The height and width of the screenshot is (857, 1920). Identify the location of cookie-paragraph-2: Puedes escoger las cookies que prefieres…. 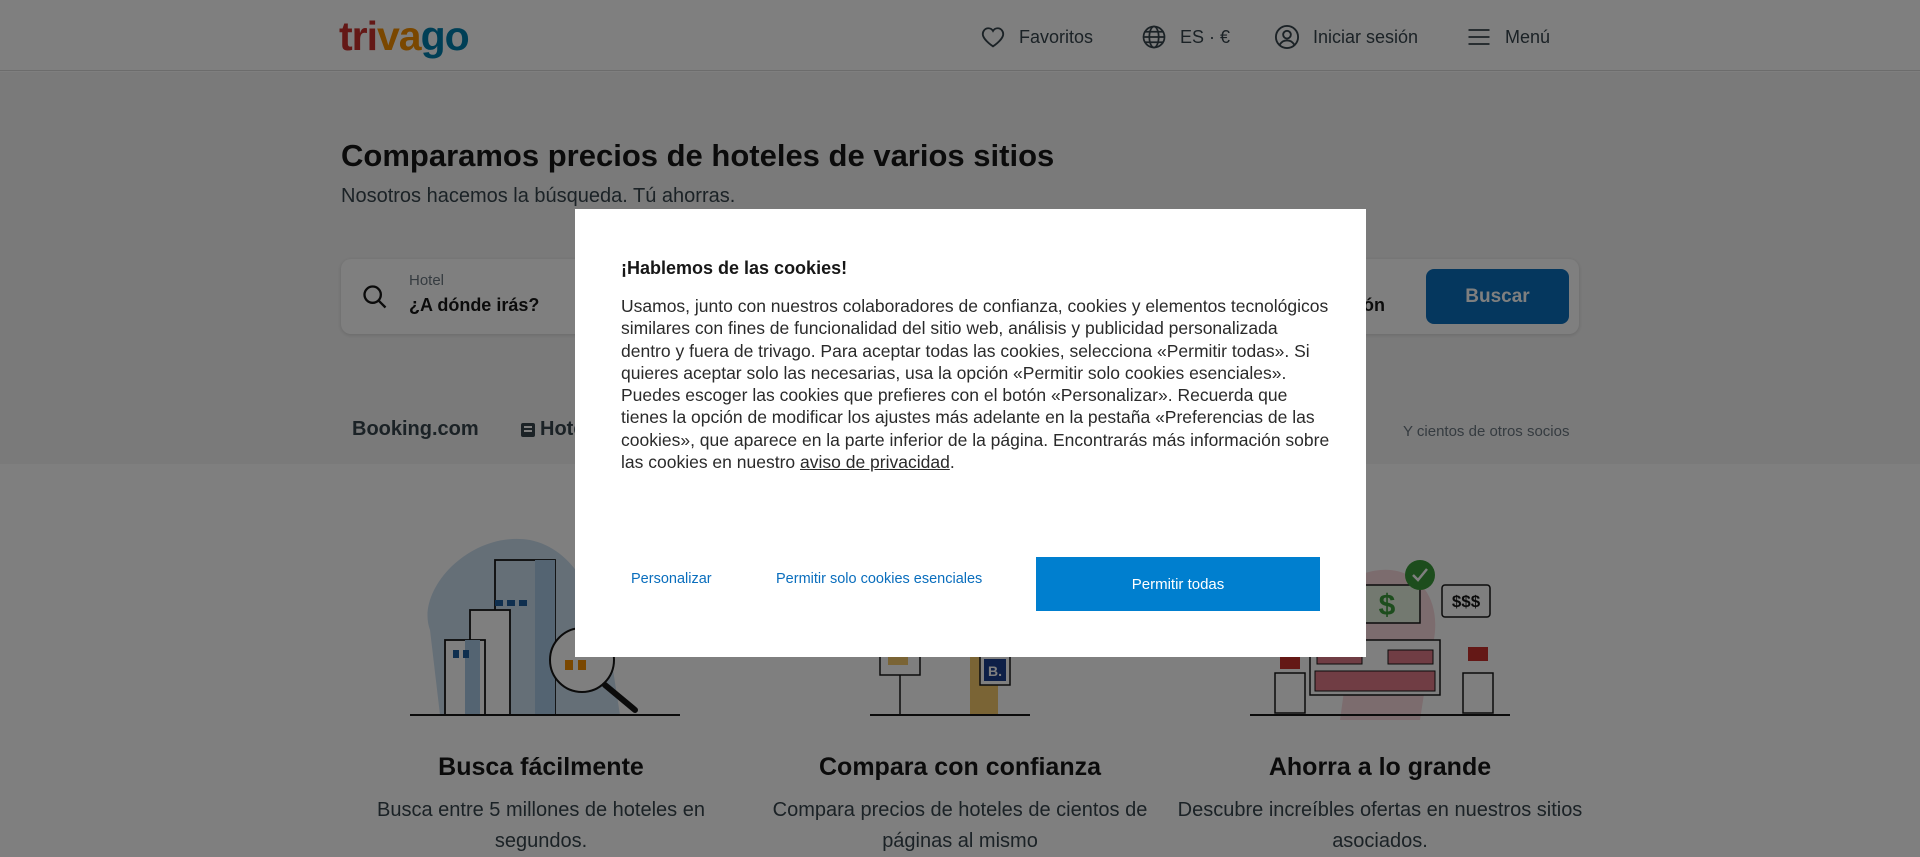
(976, 428).